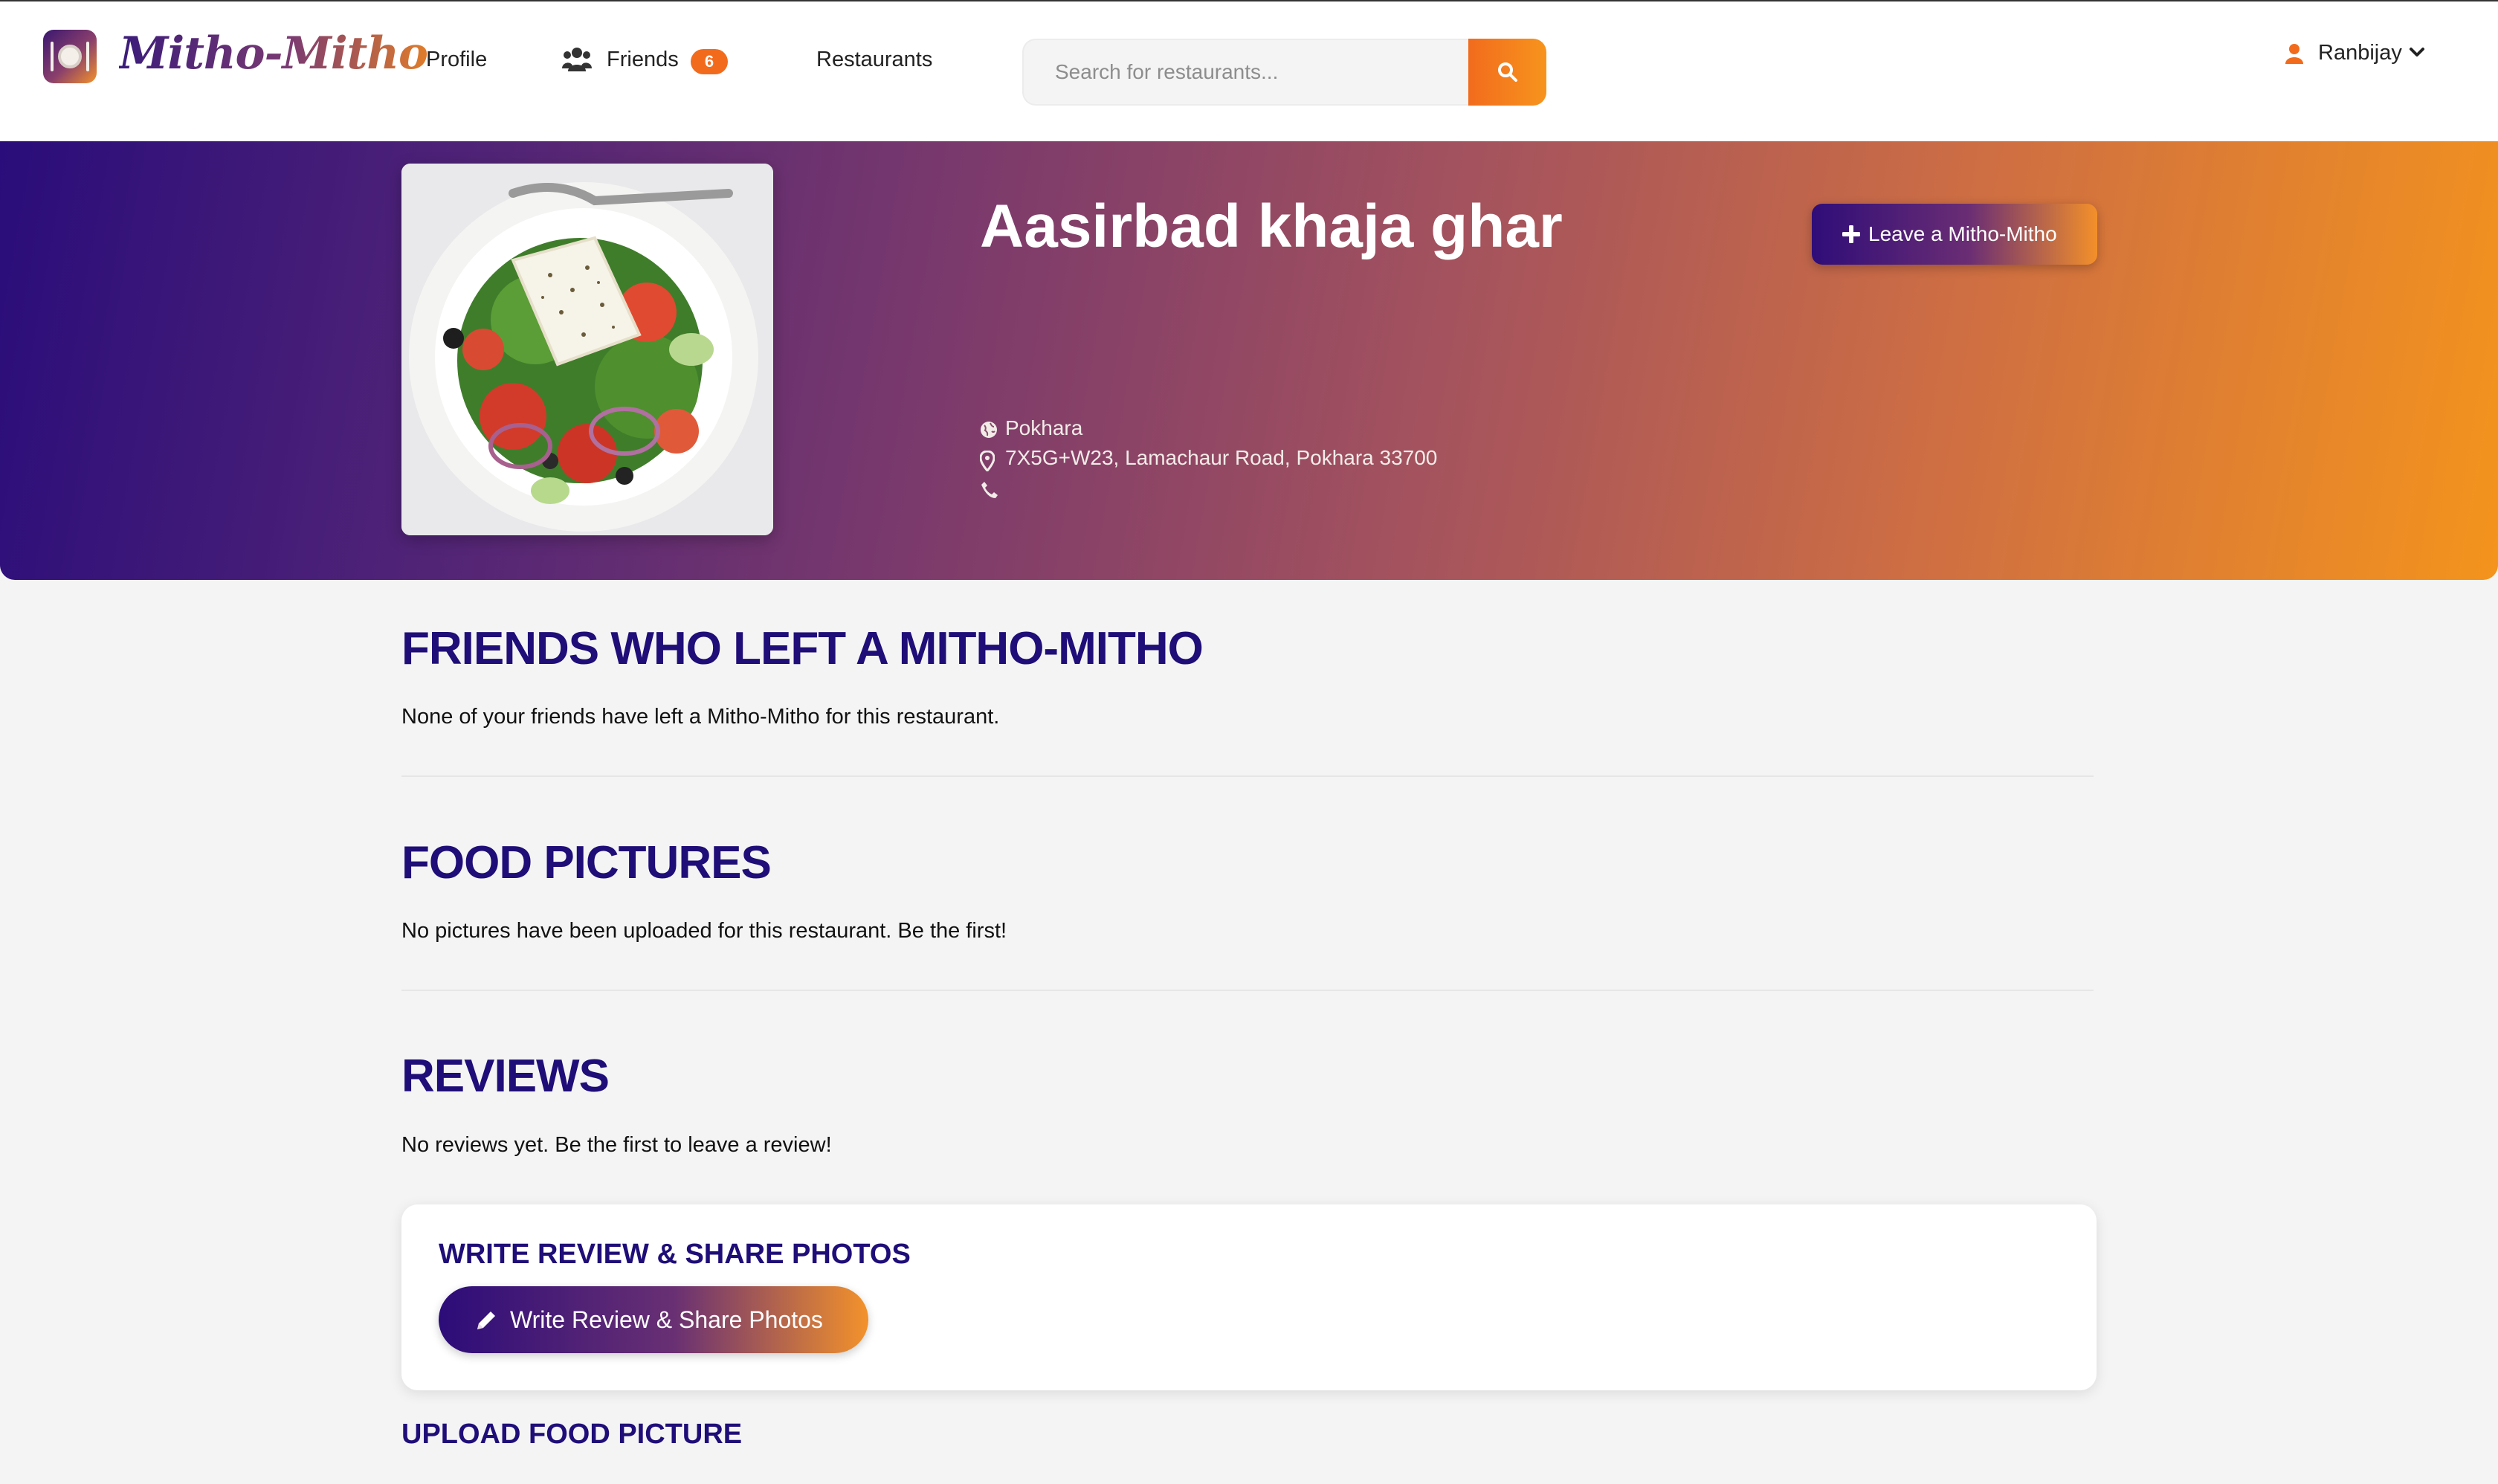  I want to click on pencil-icon, so click(486, 1320).